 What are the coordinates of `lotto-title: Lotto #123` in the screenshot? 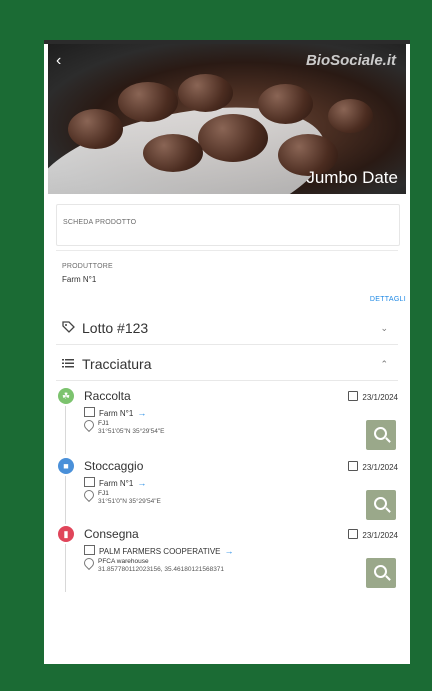 It's located at (115, 328).